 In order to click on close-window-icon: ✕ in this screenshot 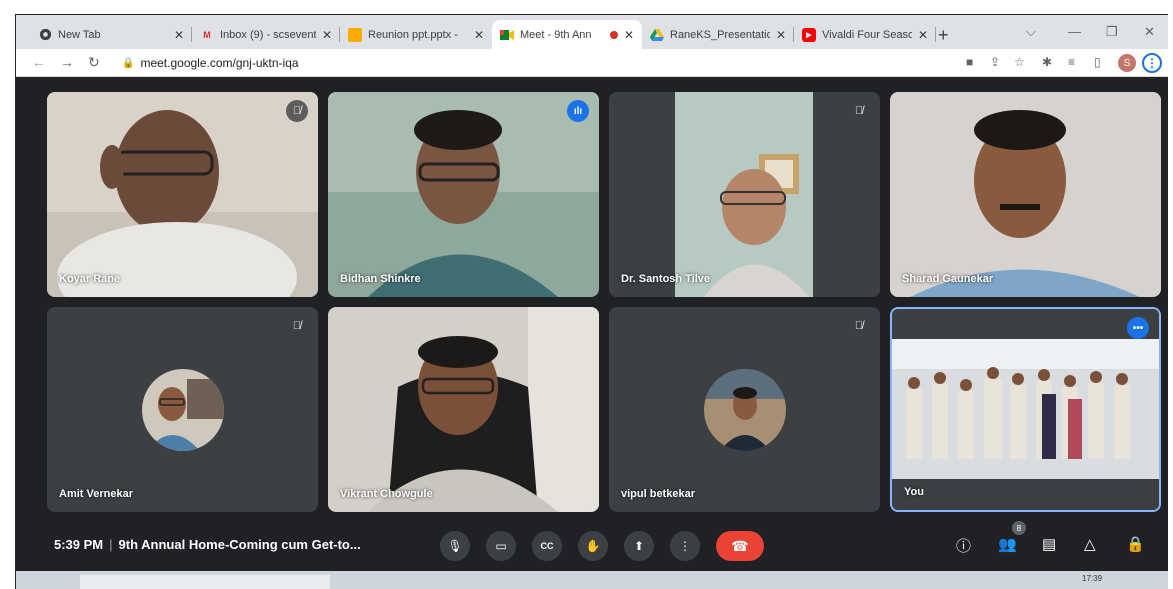, I will do `click(1149, 32)`.